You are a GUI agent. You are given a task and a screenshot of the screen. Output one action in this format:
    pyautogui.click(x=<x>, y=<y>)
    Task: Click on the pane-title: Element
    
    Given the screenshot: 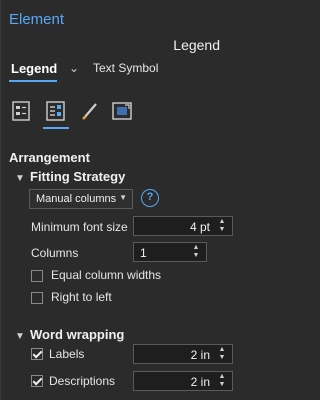 What is the action you would take?
    pyautogui.click(x=37, y=19)
    